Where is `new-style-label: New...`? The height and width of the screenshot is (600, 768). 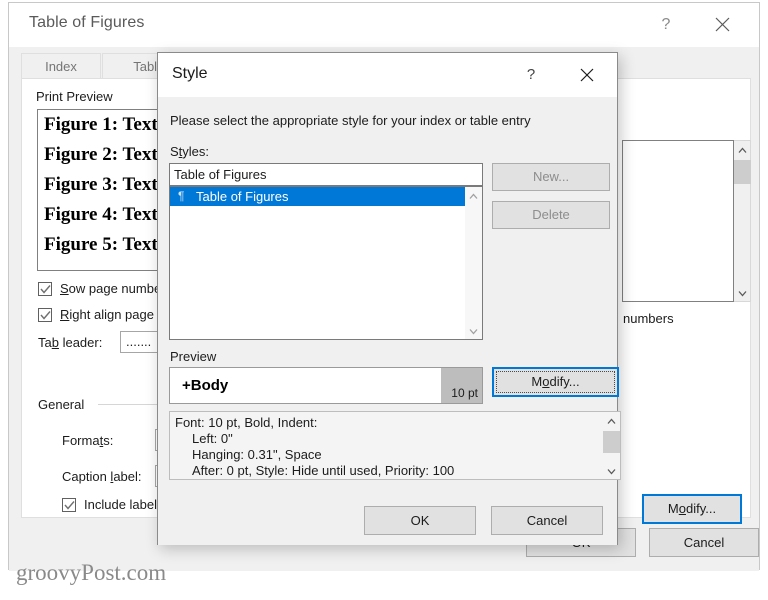 new-style-label: New... is located at coordinates (551, 176).